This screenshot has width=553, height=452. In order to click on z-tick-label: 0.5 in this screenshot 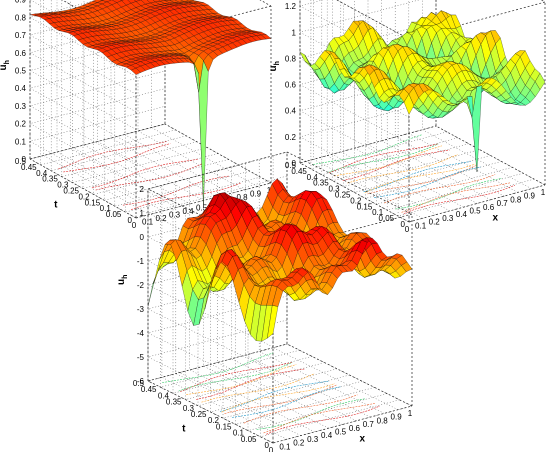, I will do `click(21, 71)`.